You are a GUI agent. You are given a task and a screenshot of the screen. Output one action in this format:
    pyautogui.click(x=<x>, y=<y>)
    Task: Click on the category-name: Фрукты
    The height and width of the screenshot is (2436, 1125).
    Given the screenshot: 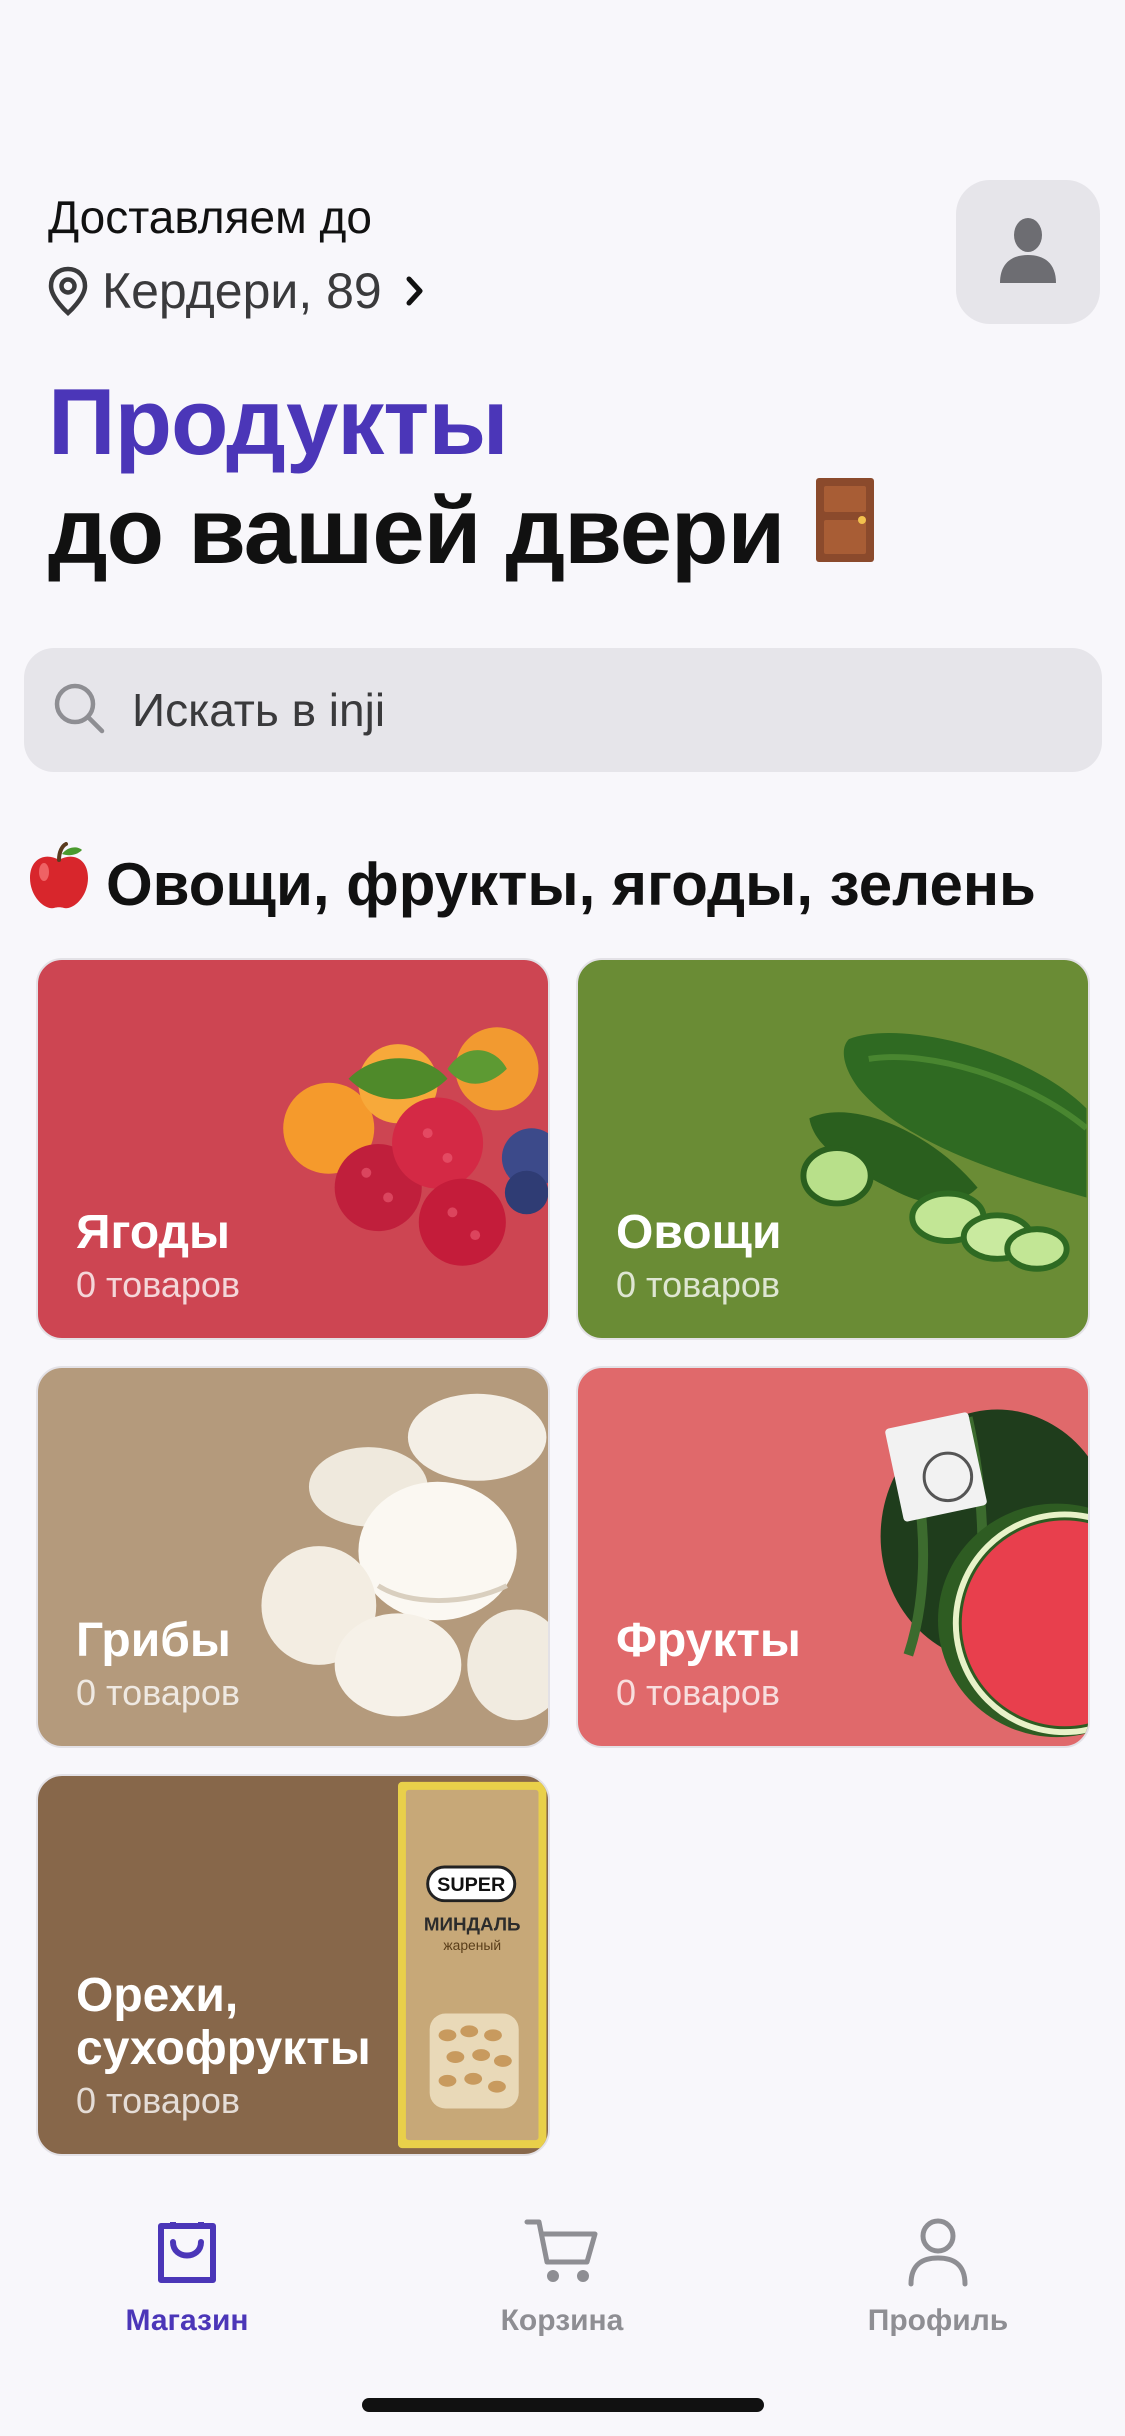 What is the action you would take?
    pyautogui.click(x=708, y=1641)
    